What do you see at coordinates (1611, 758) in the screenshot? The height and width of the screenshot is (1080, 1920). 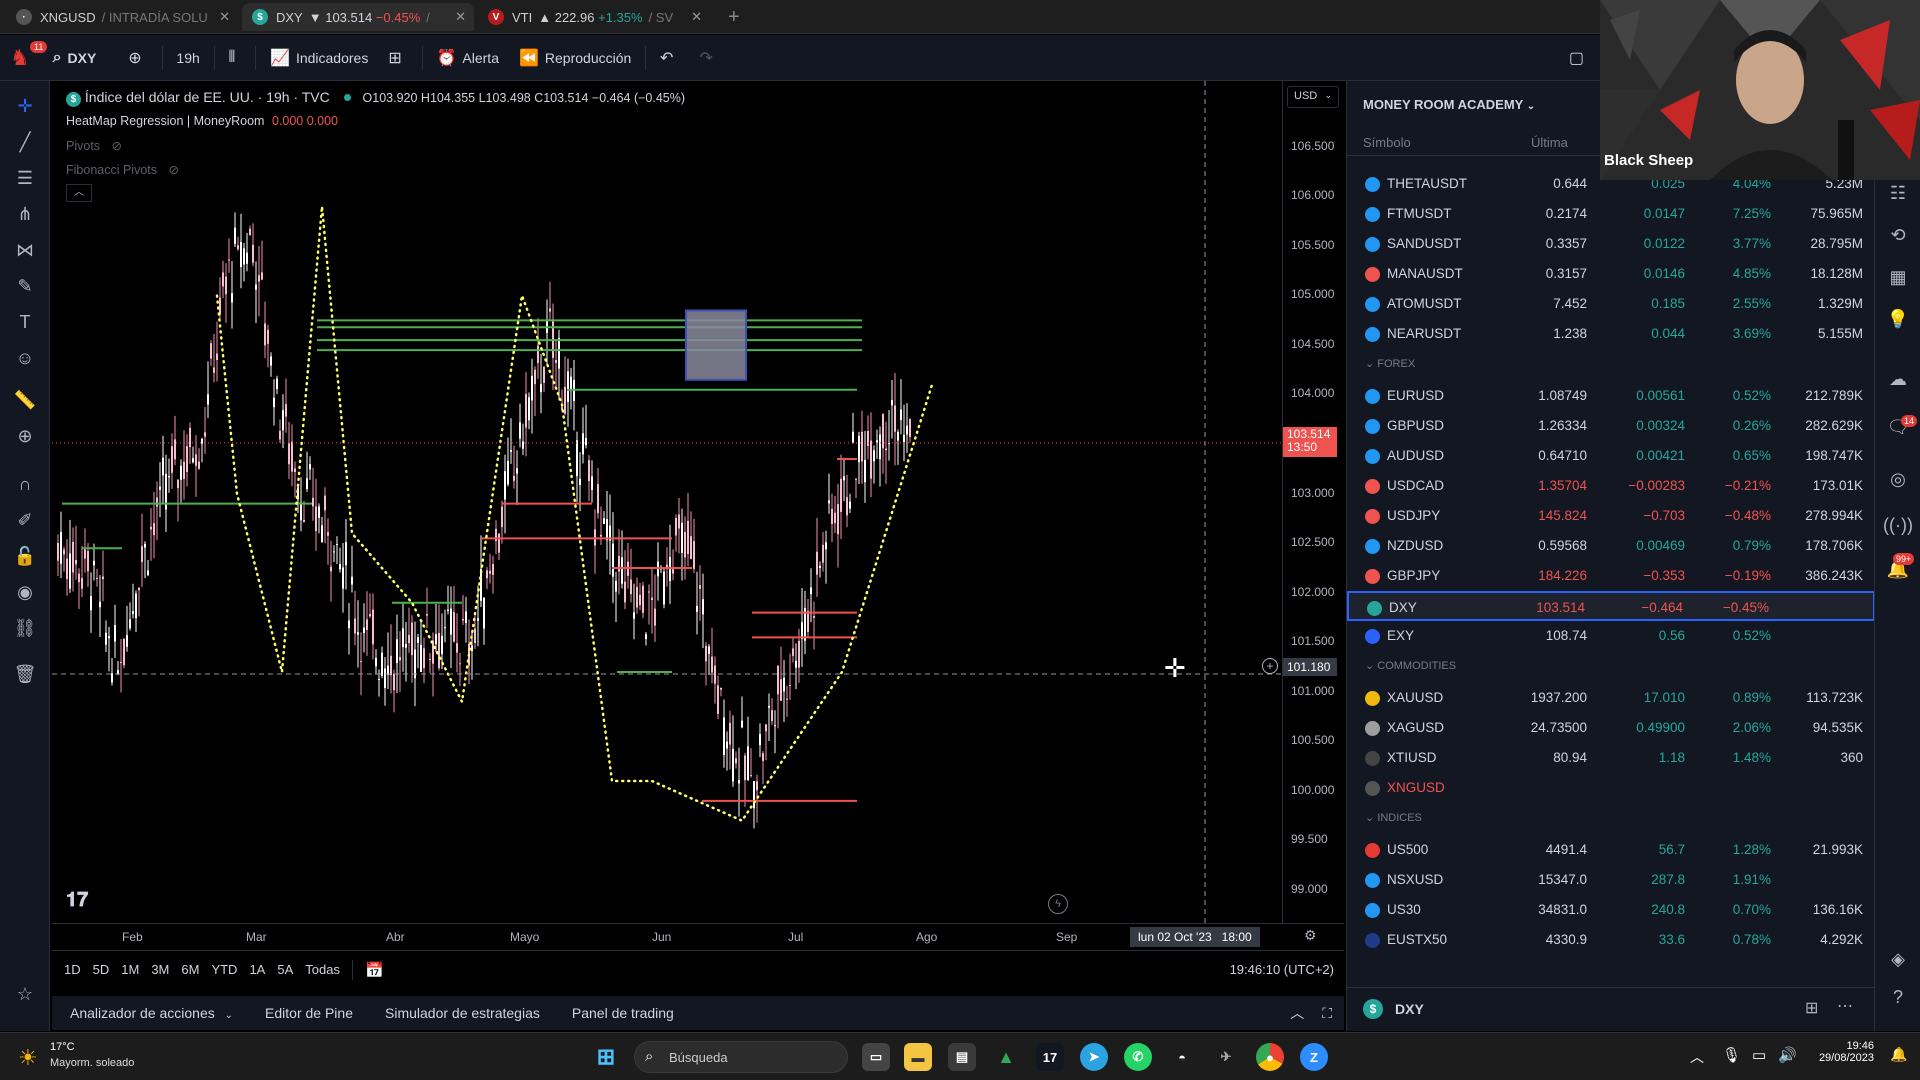 I see `watchlist-row: XTIUSD 80.94 1.18 1.48% 360` at bounding box center [1611, 758].